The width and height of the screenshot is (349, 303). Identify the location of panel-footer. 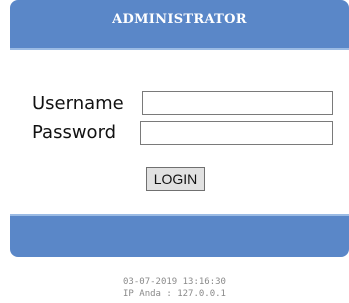
(179, 235).